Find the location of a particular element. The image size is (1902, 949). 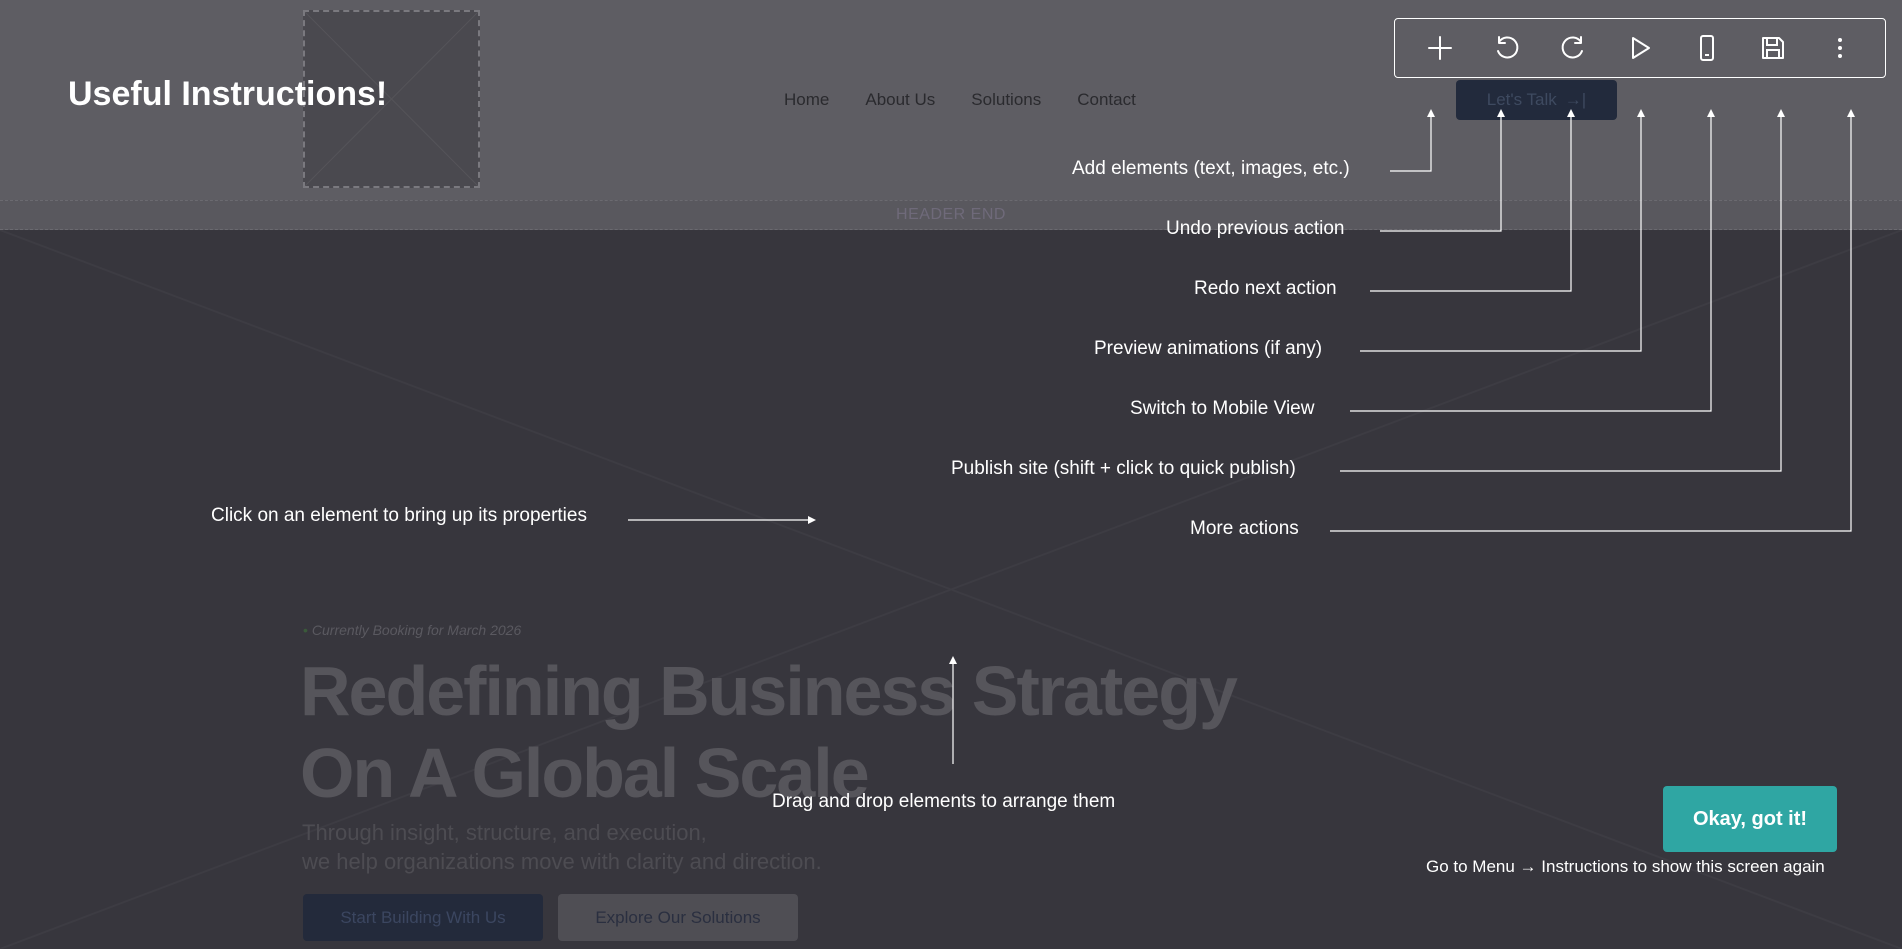

mobile-icon is located at coordinates (1706, 48).